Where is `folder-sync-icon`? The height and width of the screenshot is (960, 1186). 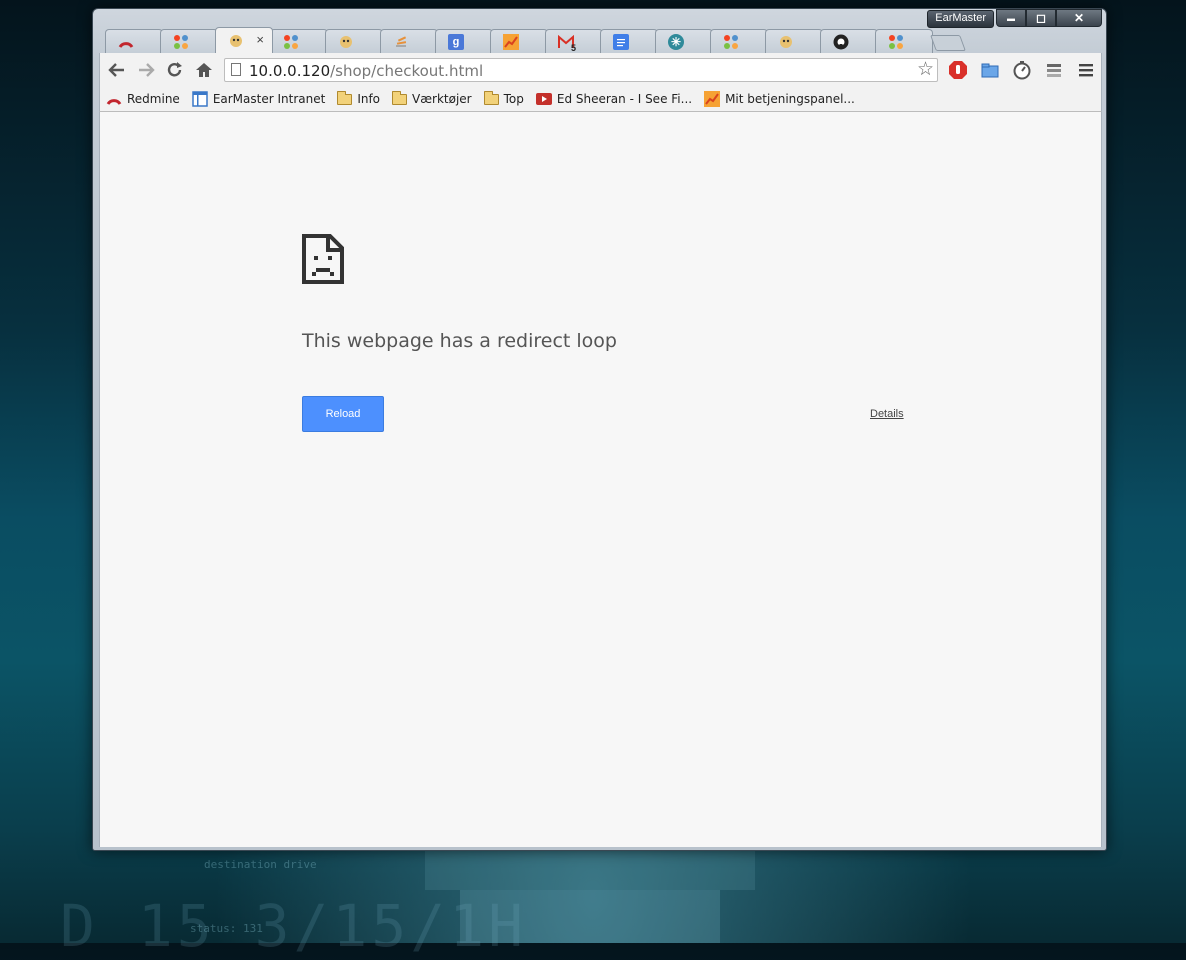 folder-sync-icon is located at coordinates (990, 70).